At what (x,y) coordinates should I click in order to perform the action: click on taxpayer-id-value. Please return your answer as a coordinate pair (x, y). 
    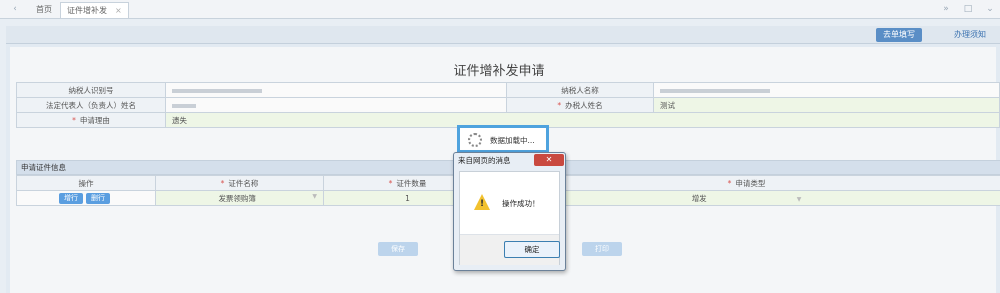
    Looking at the image, I should click on (336, 90).